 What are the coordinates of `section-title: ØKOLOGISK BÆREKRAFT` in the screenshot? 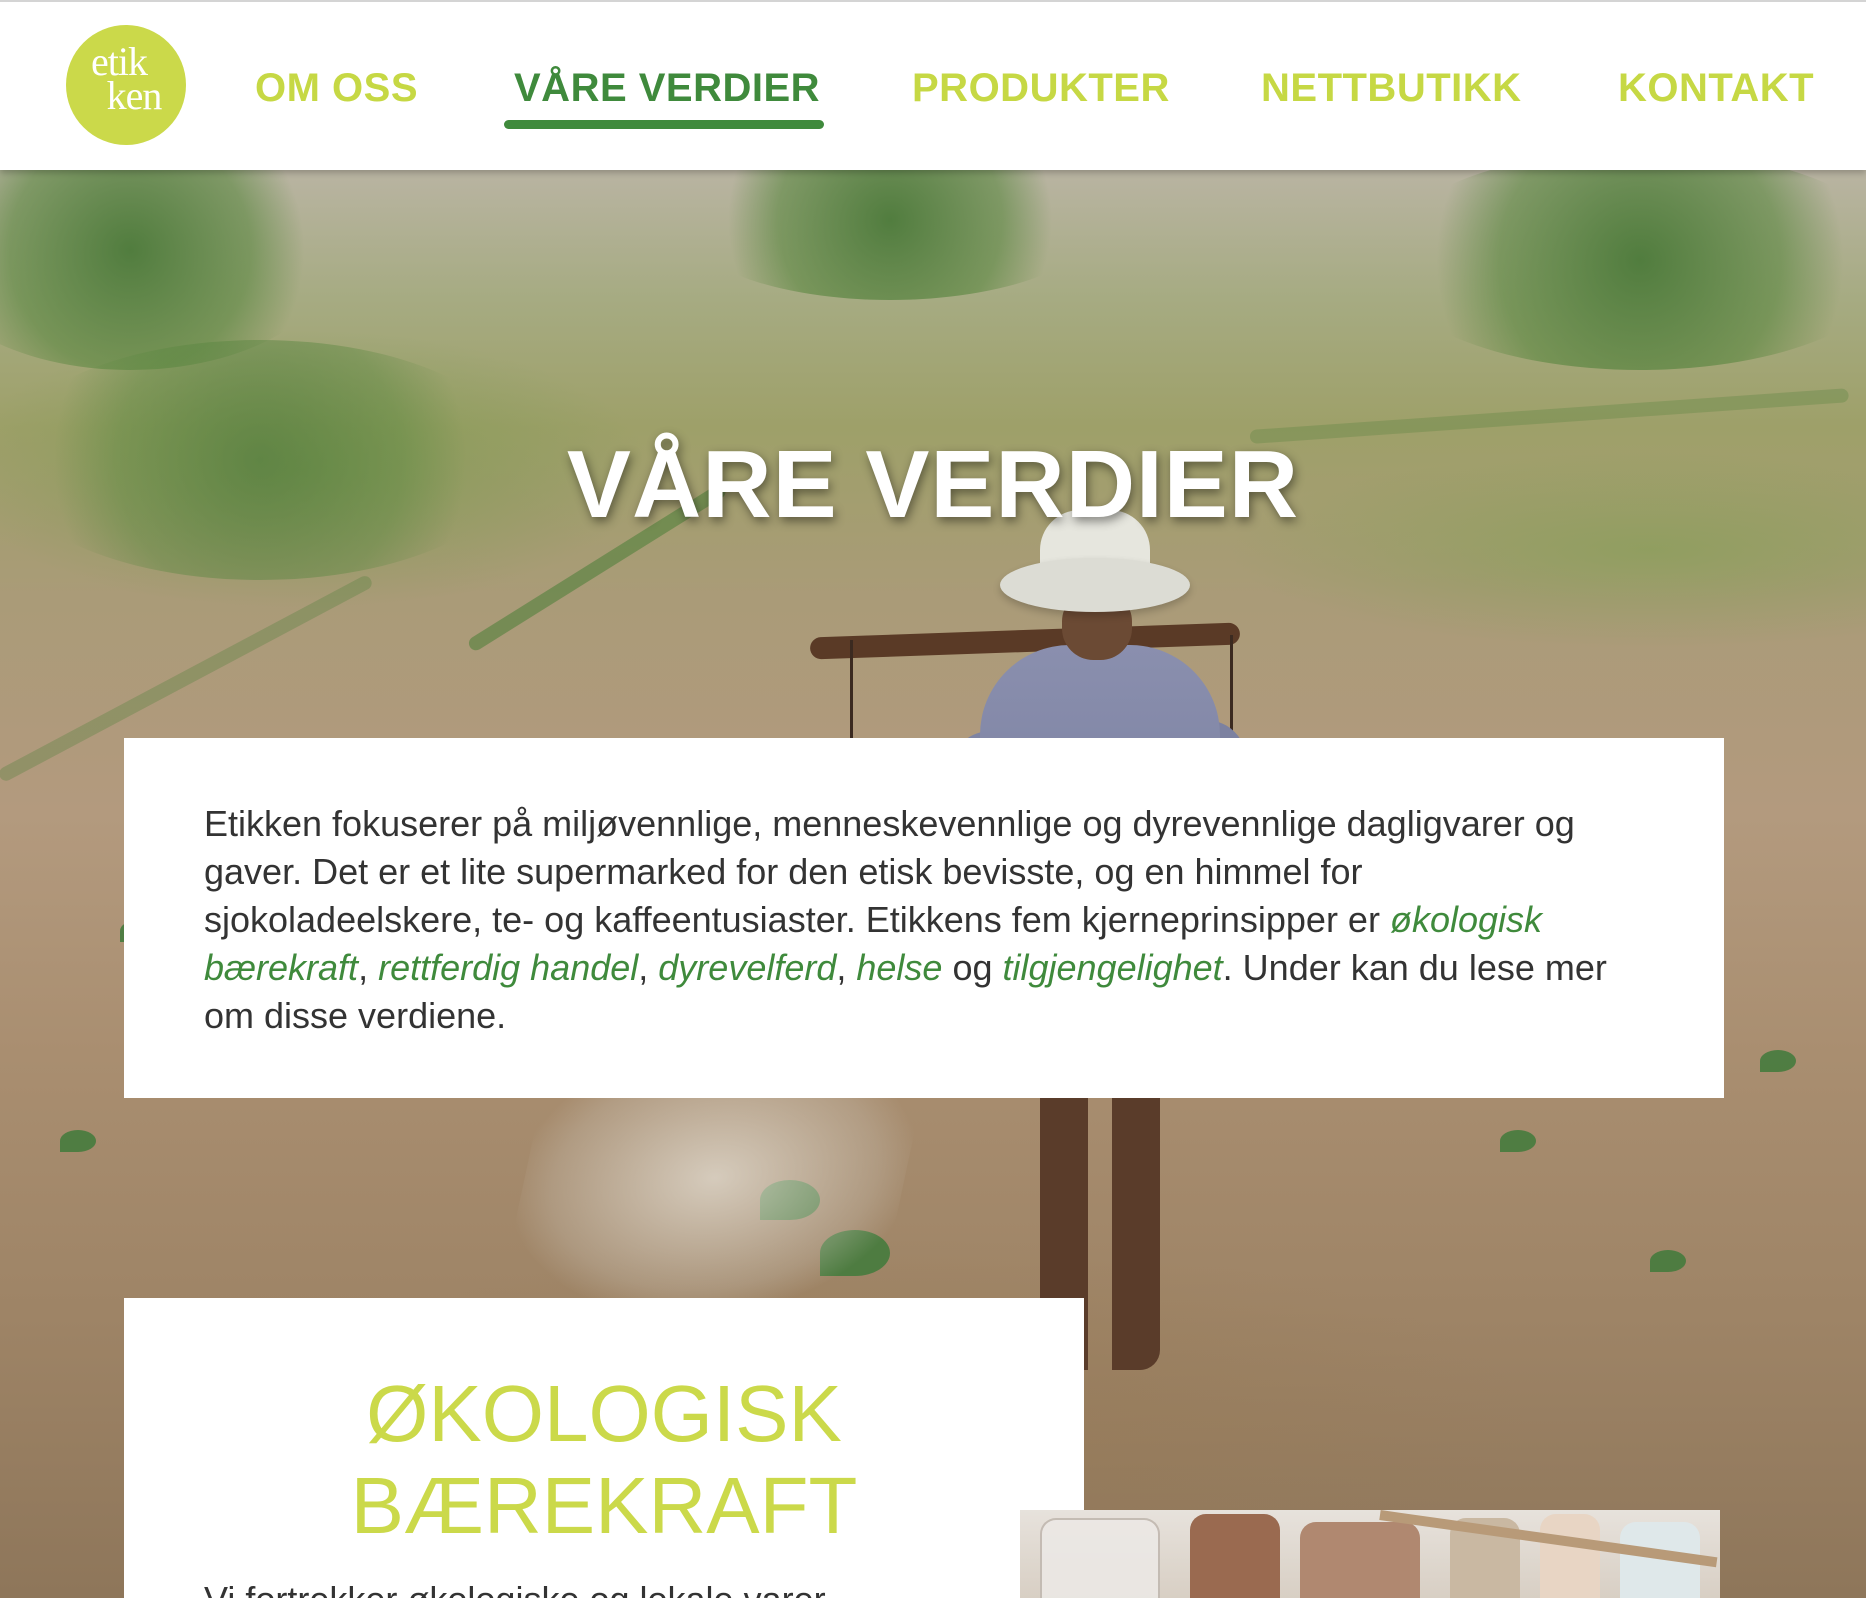 It's located at (604, 1460).